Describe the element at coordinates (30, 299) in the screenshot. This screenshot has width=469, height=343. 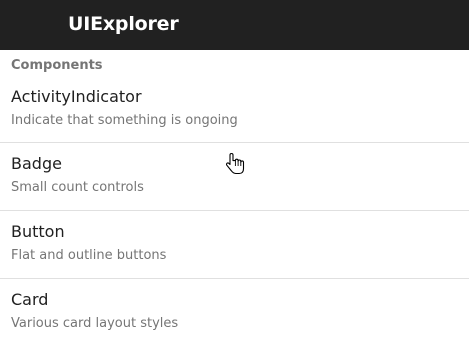
I see `list-item-title: Card` at that location.